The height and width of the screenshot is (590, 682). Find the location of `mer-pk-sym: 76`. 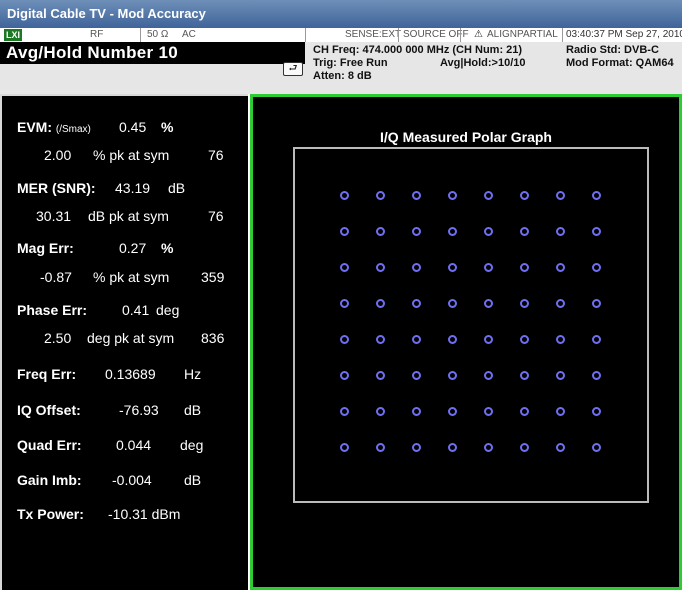

mer-pk-sym: 76 is located at coordinates (216, 216).